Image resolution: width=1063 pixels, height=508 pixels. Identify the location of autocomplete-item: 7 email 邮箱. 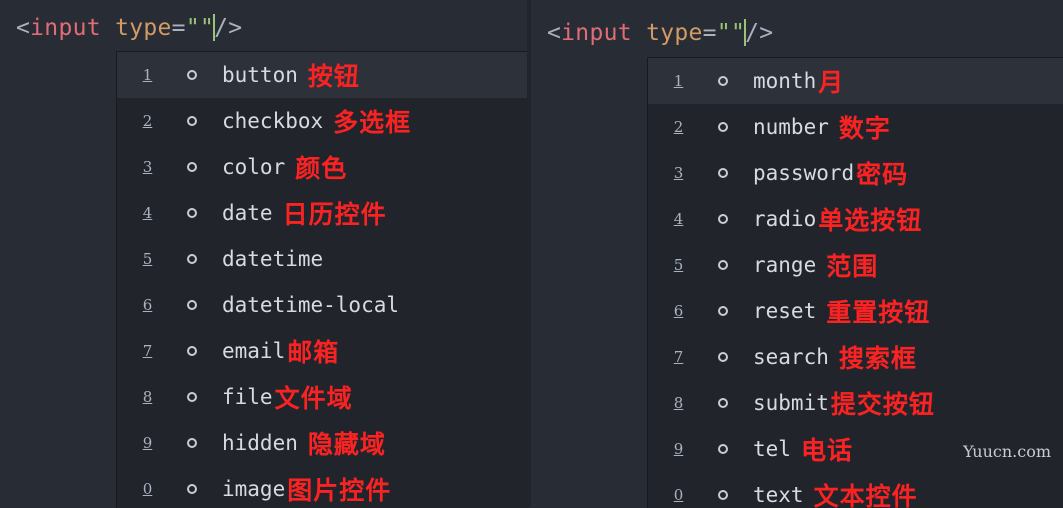
(322, 351).